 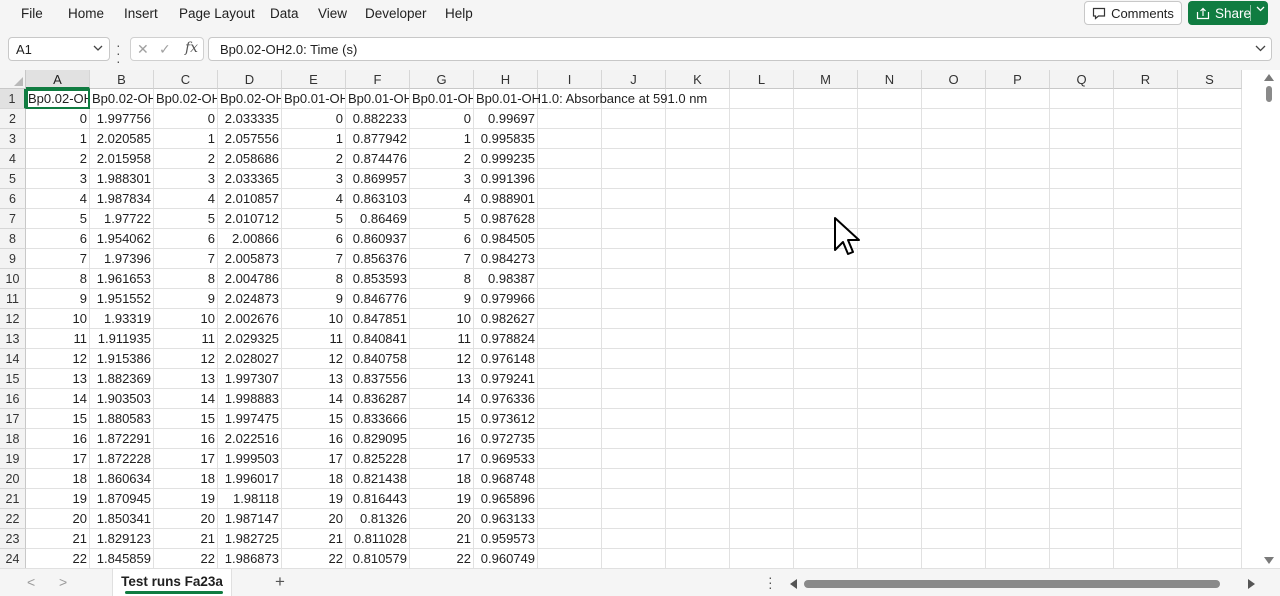 What do you see at coordinates (377, 519) in the screenshot?
I see `cell-f22: 0.81326` at bounding box center [377, 519].